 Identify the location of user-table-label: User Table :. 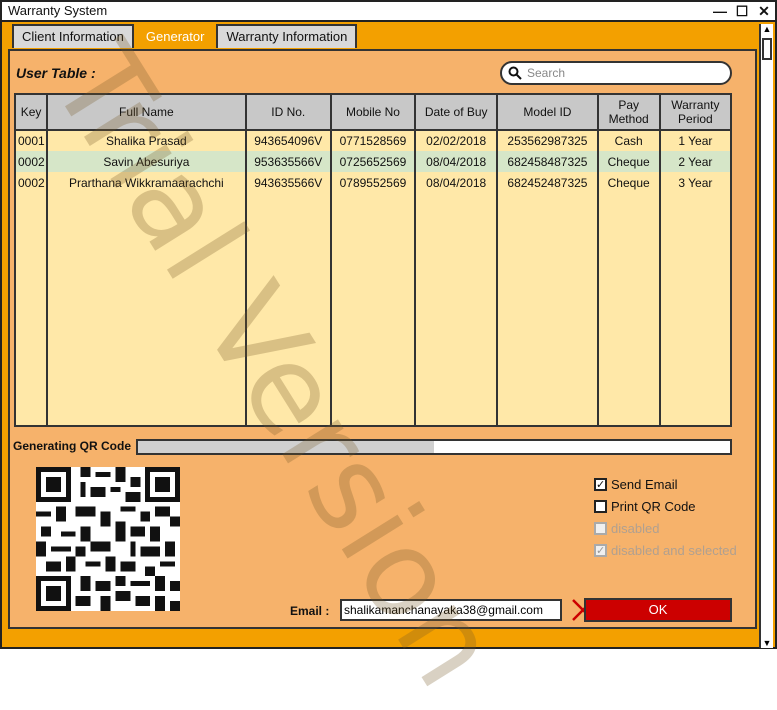
(56, 73).